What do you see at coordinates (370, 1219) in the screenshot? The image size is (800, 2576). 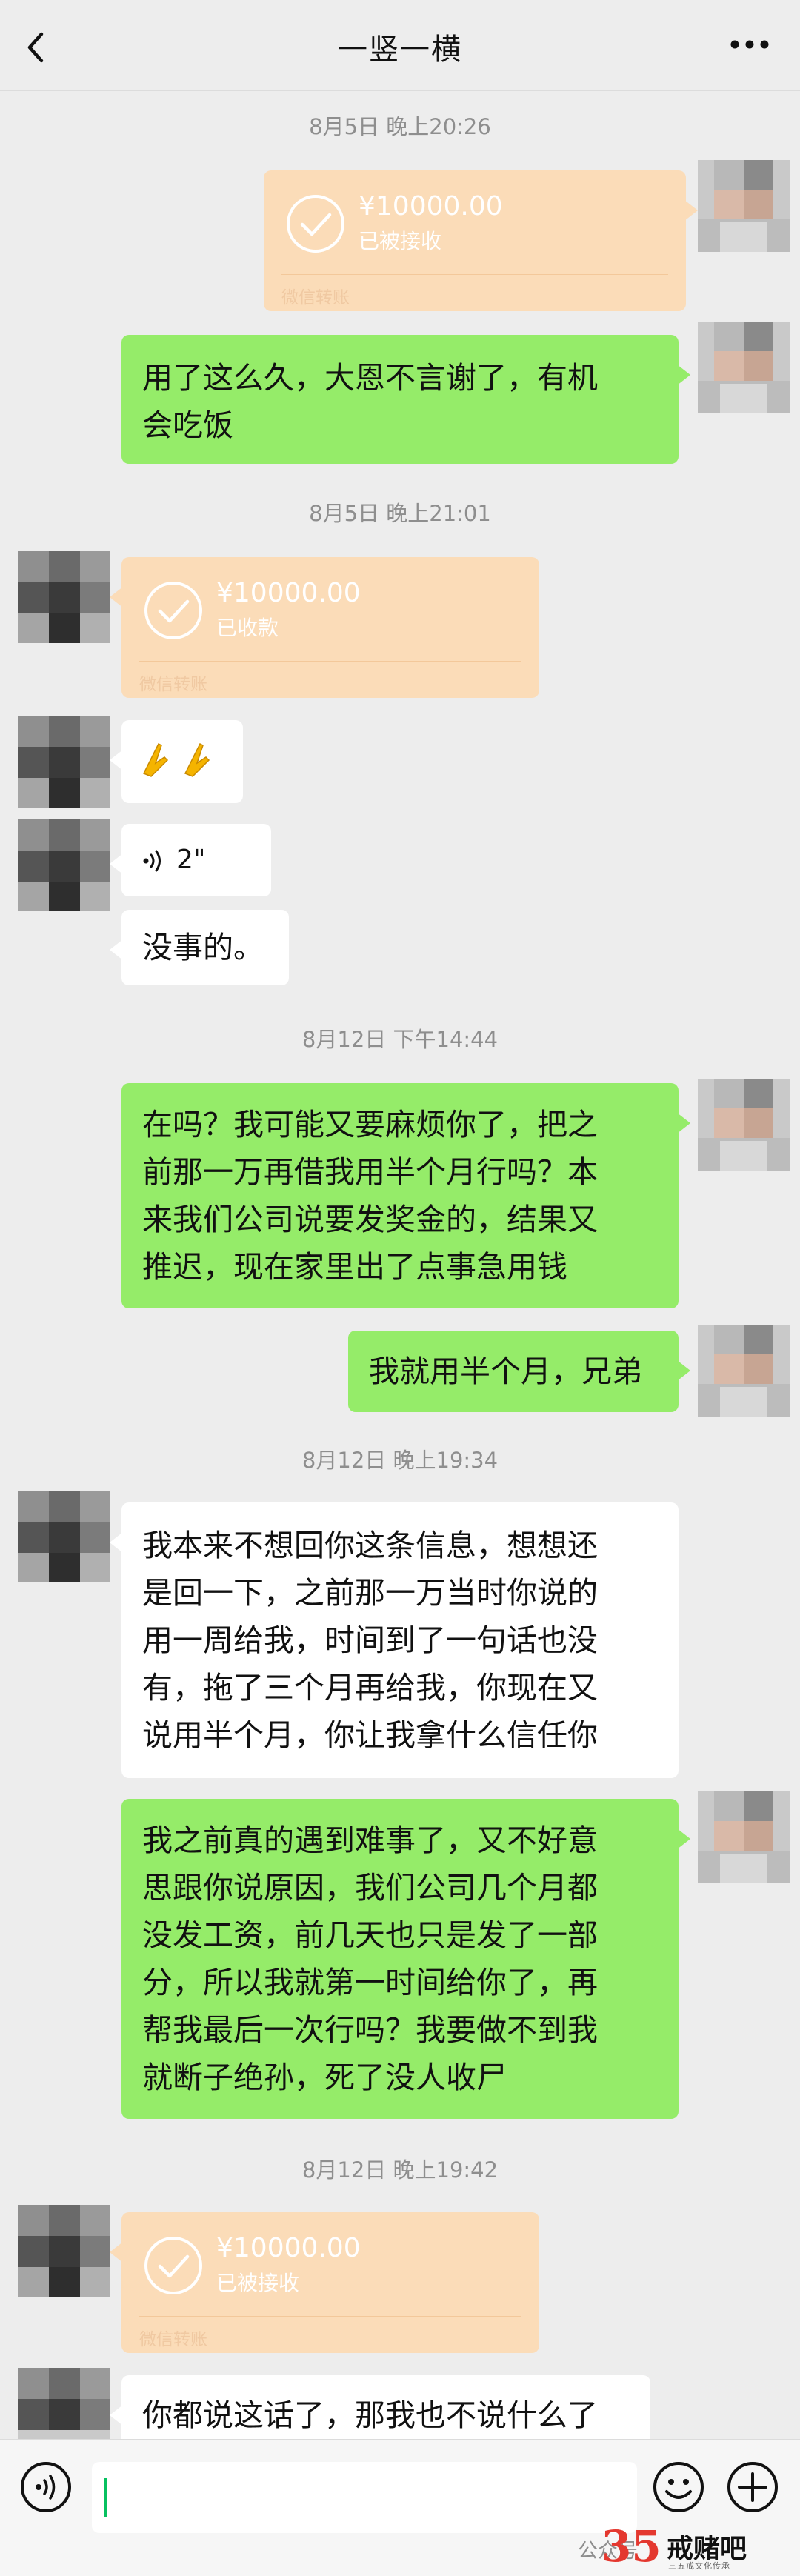 I see `message-line: 来我们公司说要发奖金的，结果又` at bounding box center [370, 1219].